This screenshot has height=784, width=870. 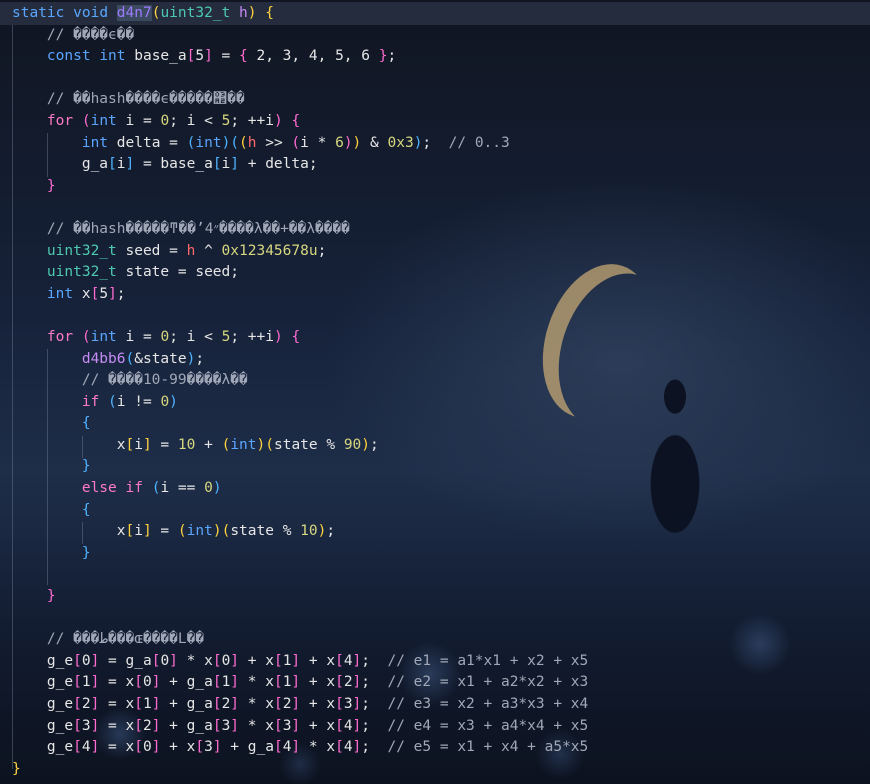 I want to click on code-line: if (i != 0), so click(x=435, y=403).